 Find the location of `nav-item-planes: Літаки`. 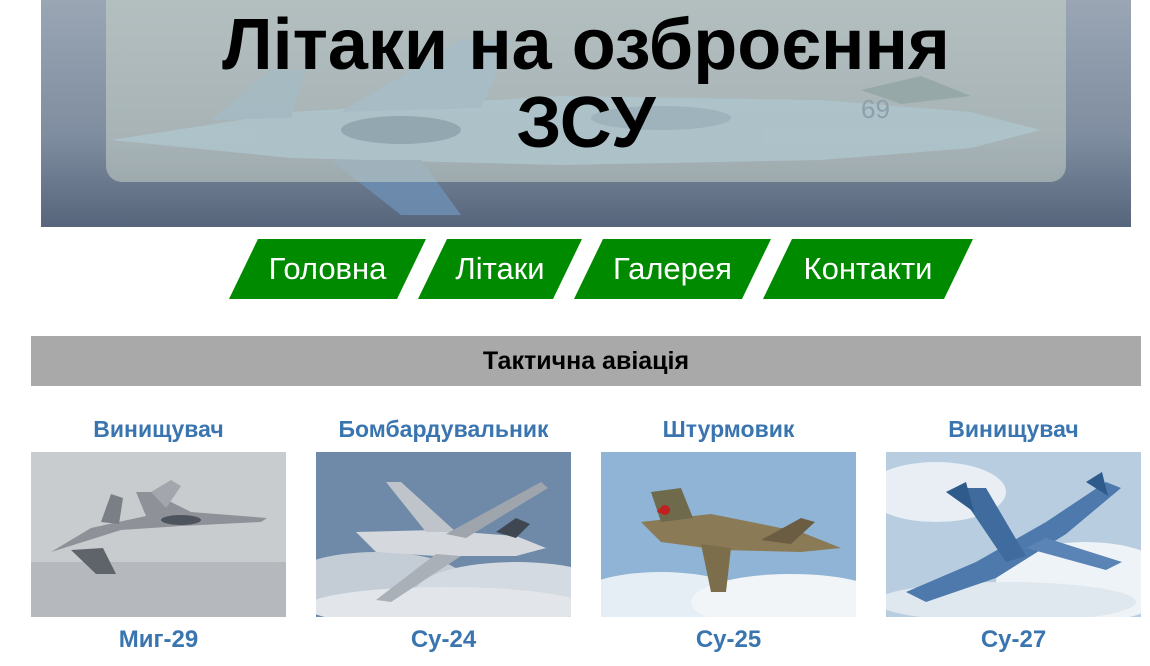

nav-item-planes: Літаки is located at coordinates (500, 269).